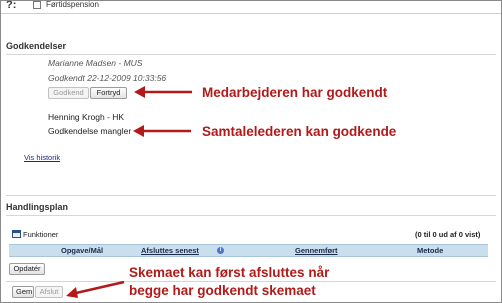 This screenshot has height=303, width=502. Describe the element at coordinates (36, 46) in the screenshot. I see `approvals-title: Godkendelser` at that location.